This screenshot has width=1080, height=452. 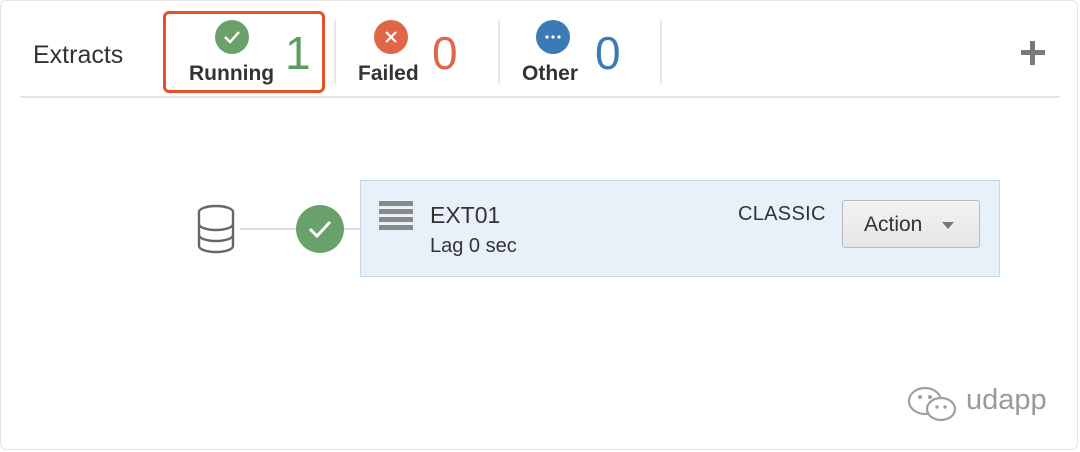 What do you see at coordinates (680, 228) in the screenshot?
I see `extract-card: EXT01 Lag 0 sec CLASSIC Action` at bounding box center [680, 228].